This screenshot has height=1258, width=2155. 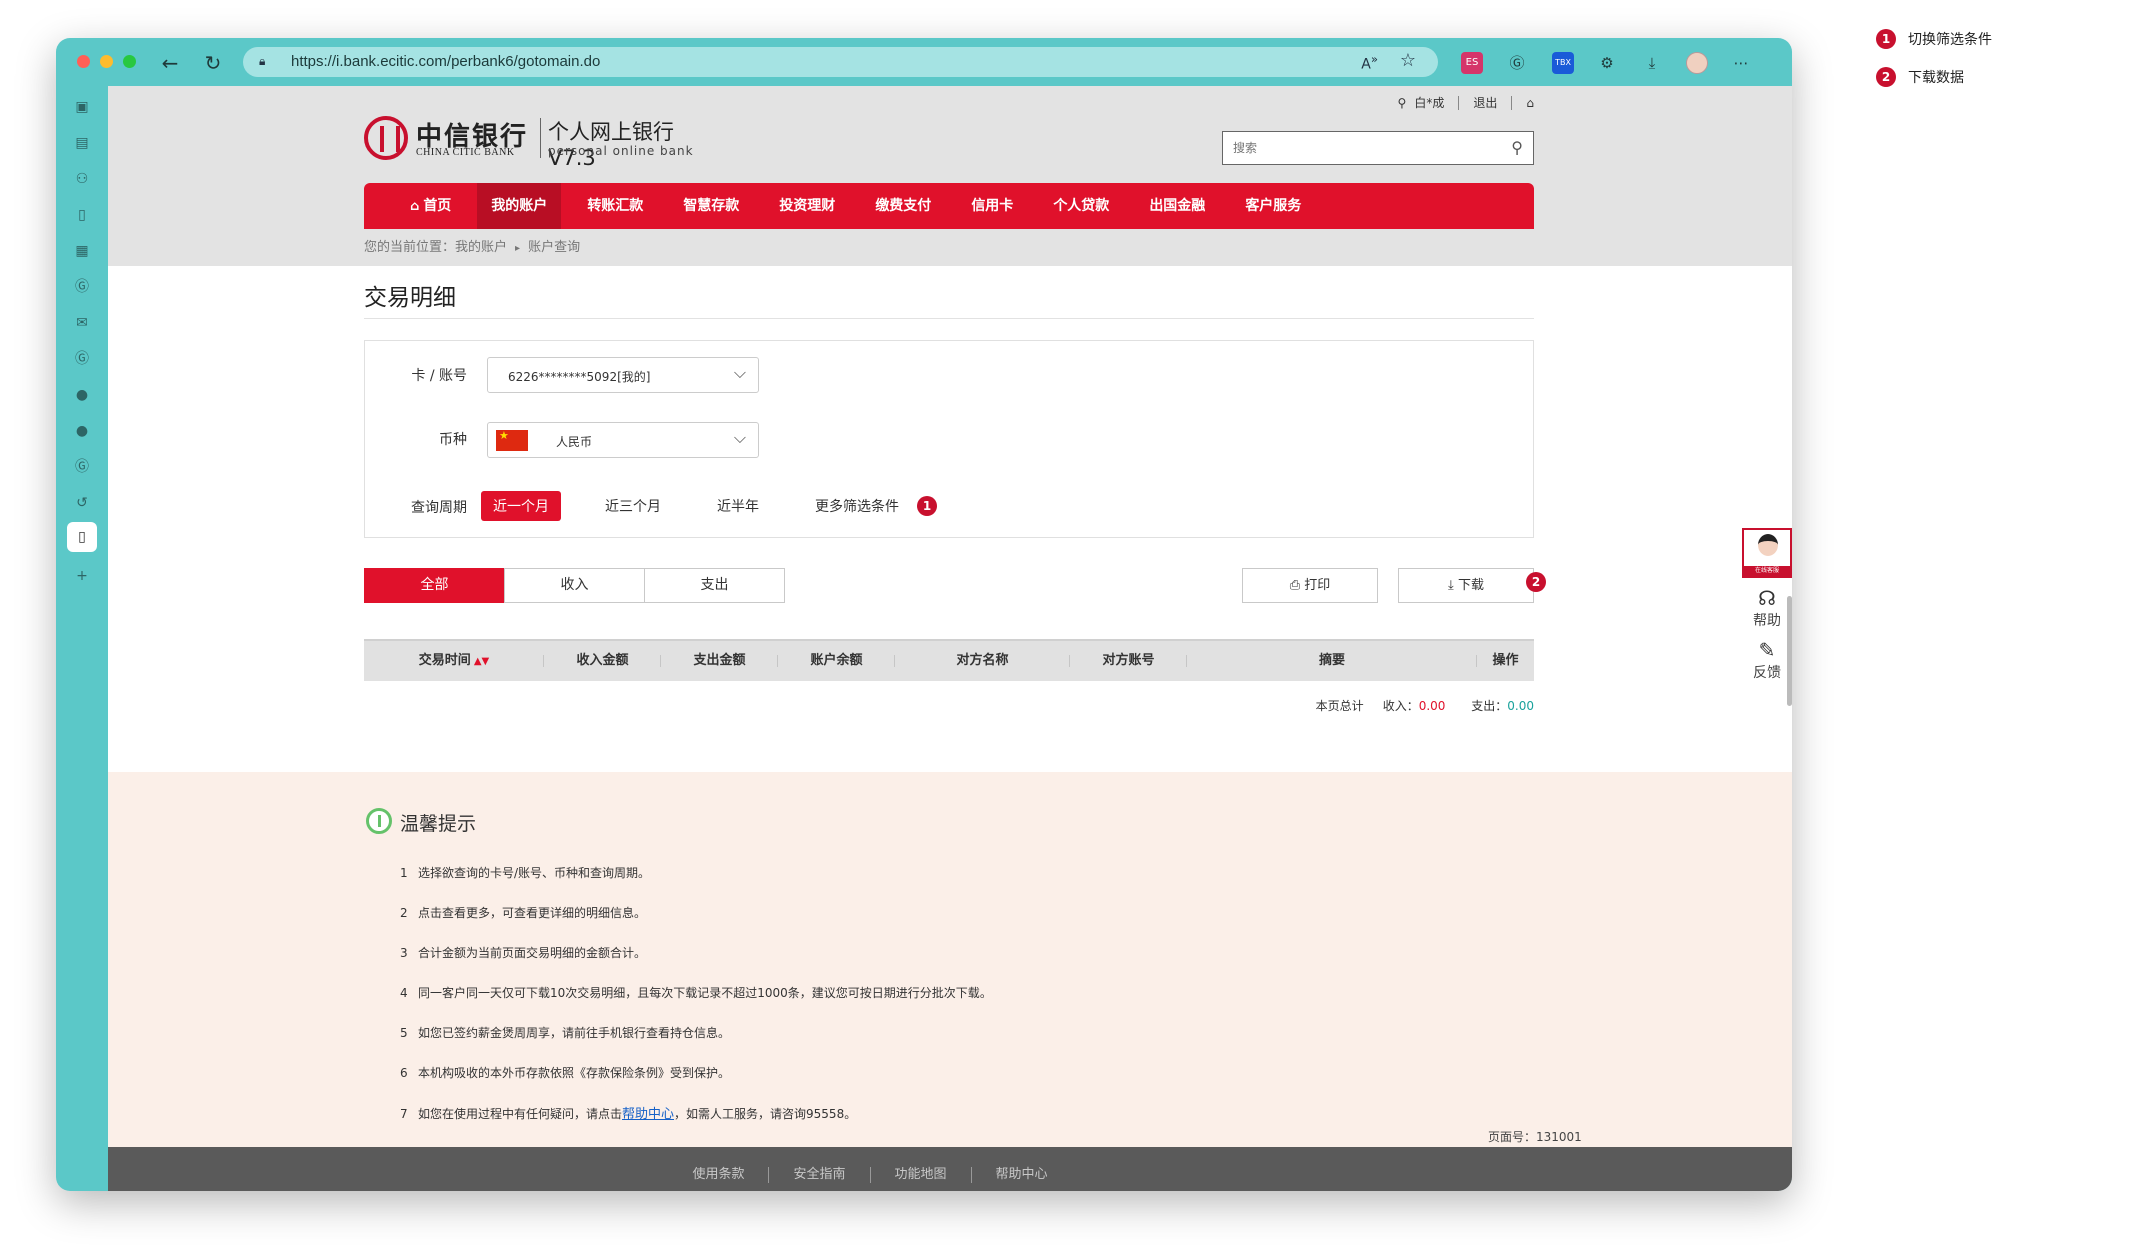 I want to click on online-service-button: 在线客服, so click(x=1767, y=553).